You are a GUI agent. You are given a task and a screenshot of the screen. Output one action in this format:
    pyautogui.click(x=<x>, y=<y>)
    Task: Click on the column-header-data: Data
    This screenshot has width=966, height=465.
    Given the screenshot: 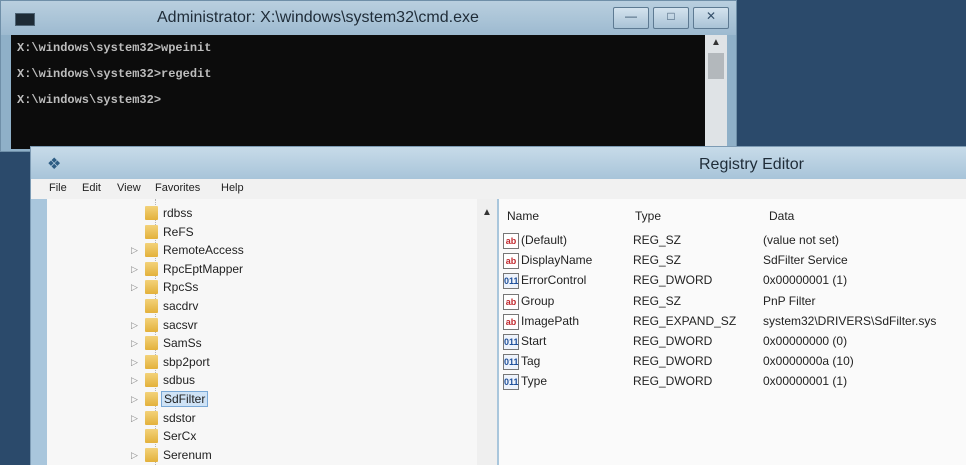 What is the action you would take?
    pyautogui.click(x=781, y=216)
    